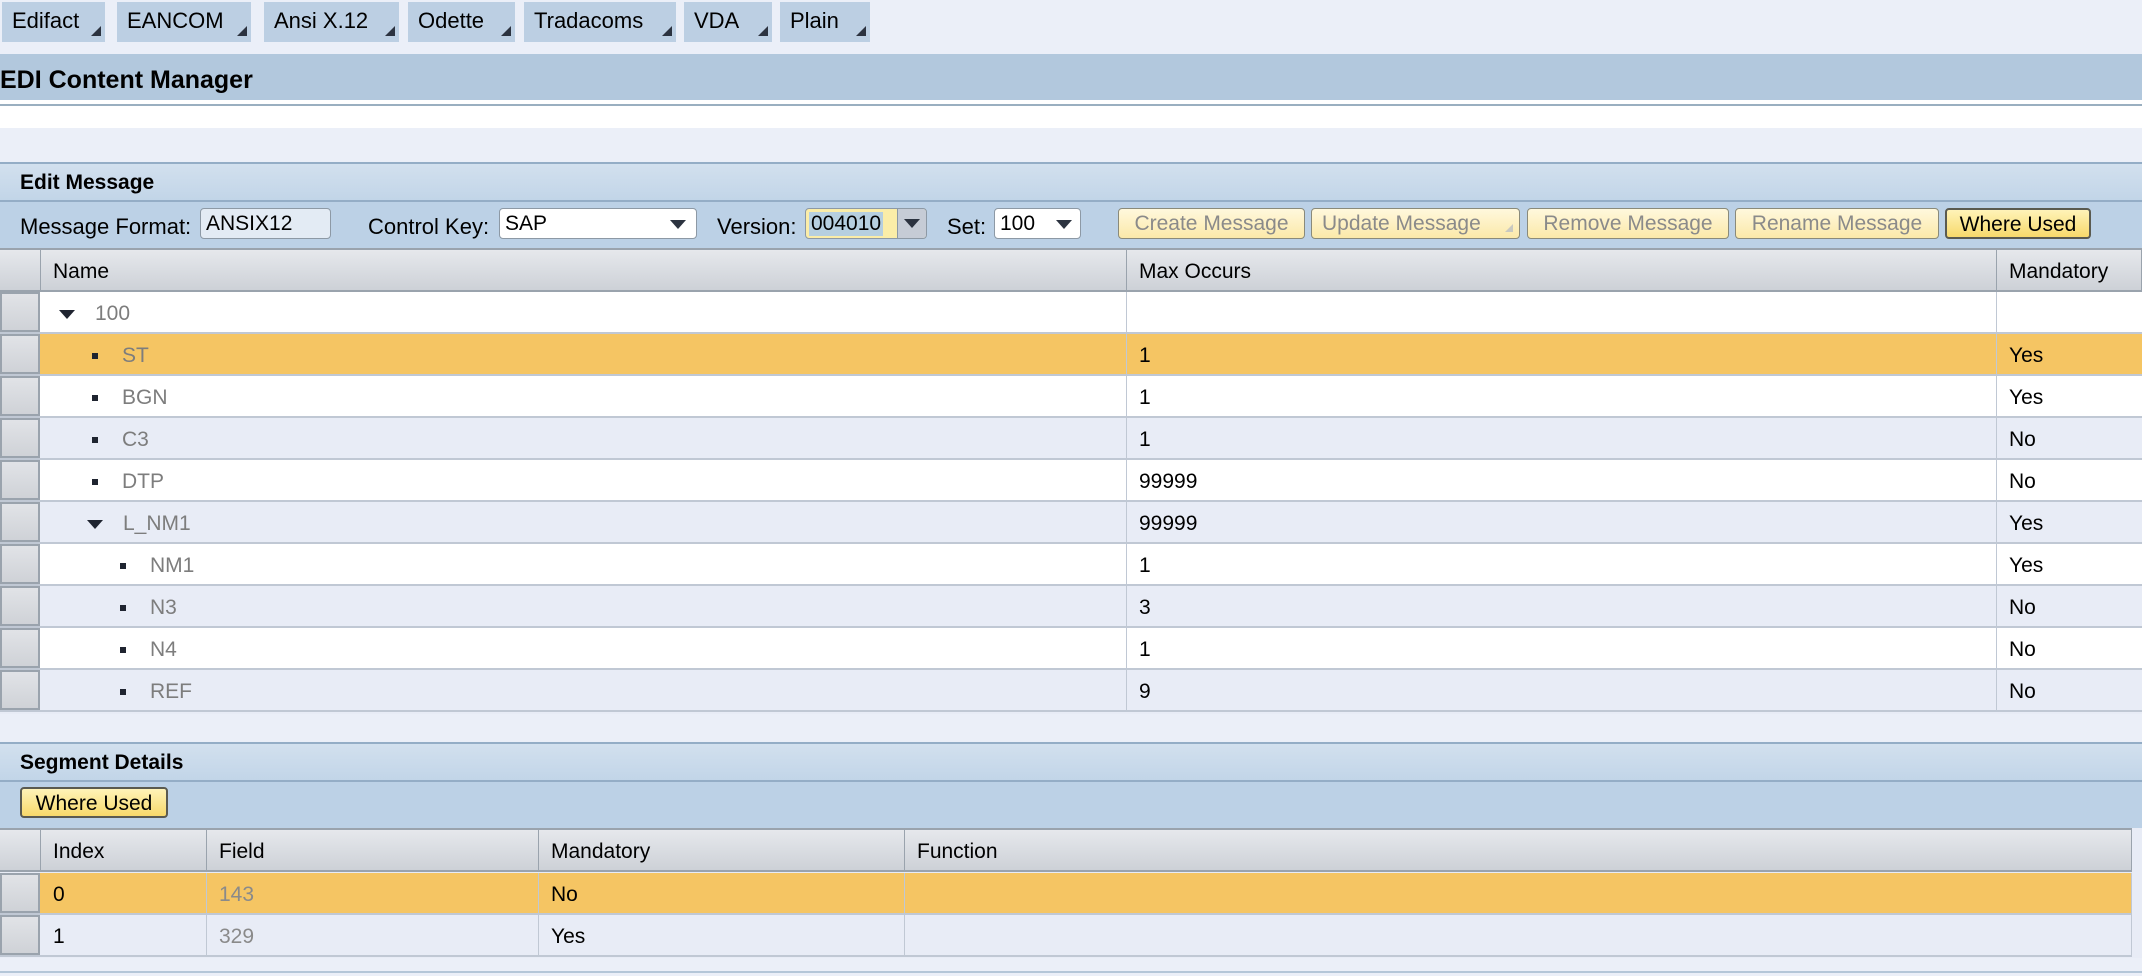 The image size is (2142, 976). I want to click on table-row: ST 1 Yes, so click(1071, 355).